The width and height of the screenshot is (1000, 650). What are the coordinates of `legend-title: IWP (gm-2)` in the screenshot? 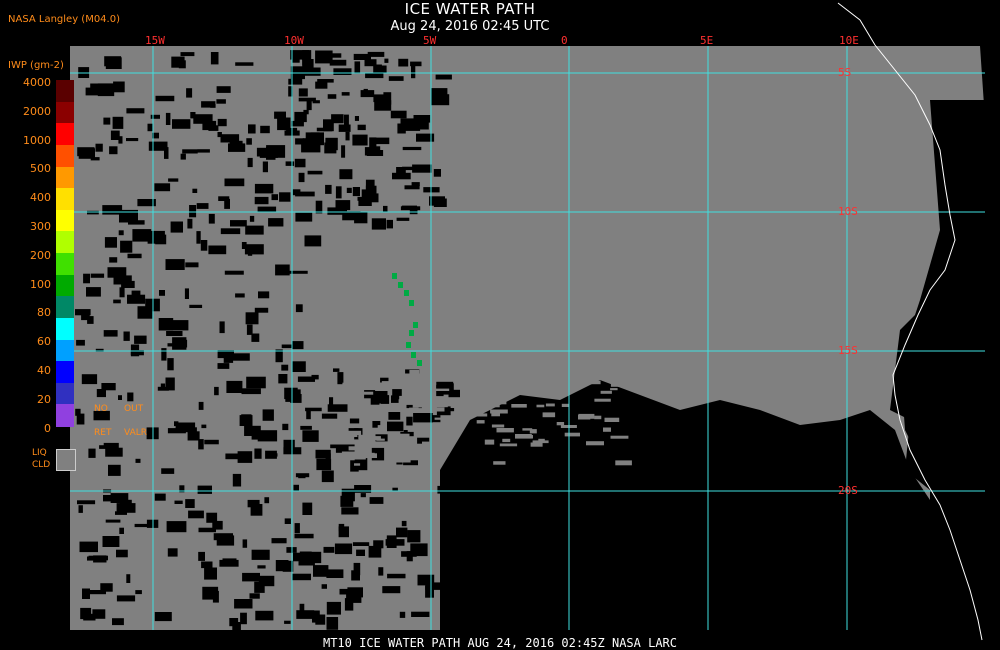 It's located at (36, 65).